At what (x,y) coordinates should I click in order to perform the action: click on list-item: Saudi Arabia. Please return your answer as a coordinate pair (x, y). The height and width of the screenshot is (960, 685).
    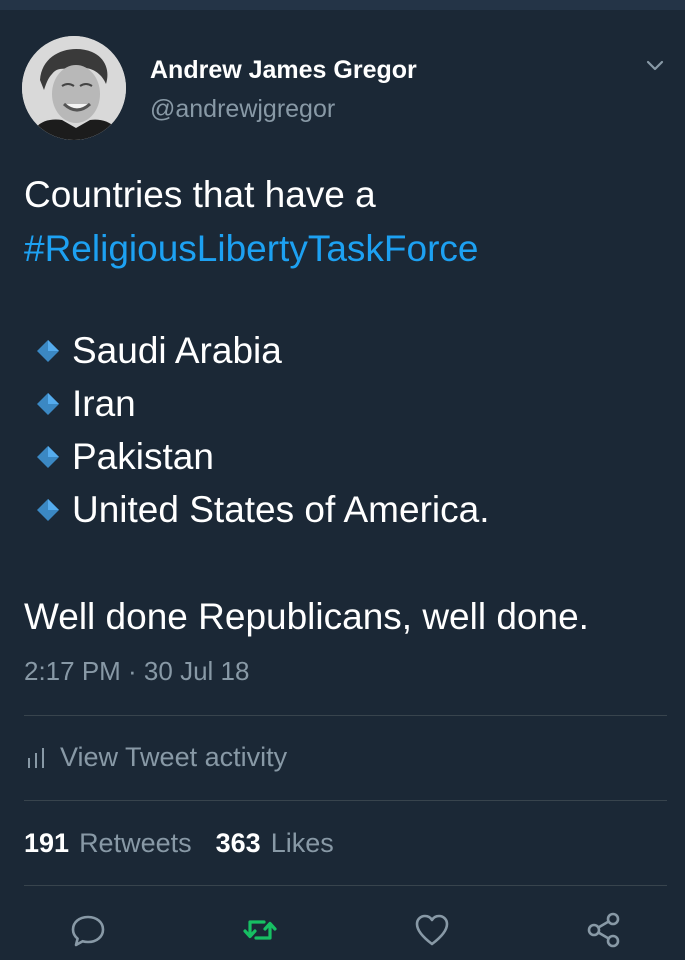
    Looking at the image, I should click on (261, 350).